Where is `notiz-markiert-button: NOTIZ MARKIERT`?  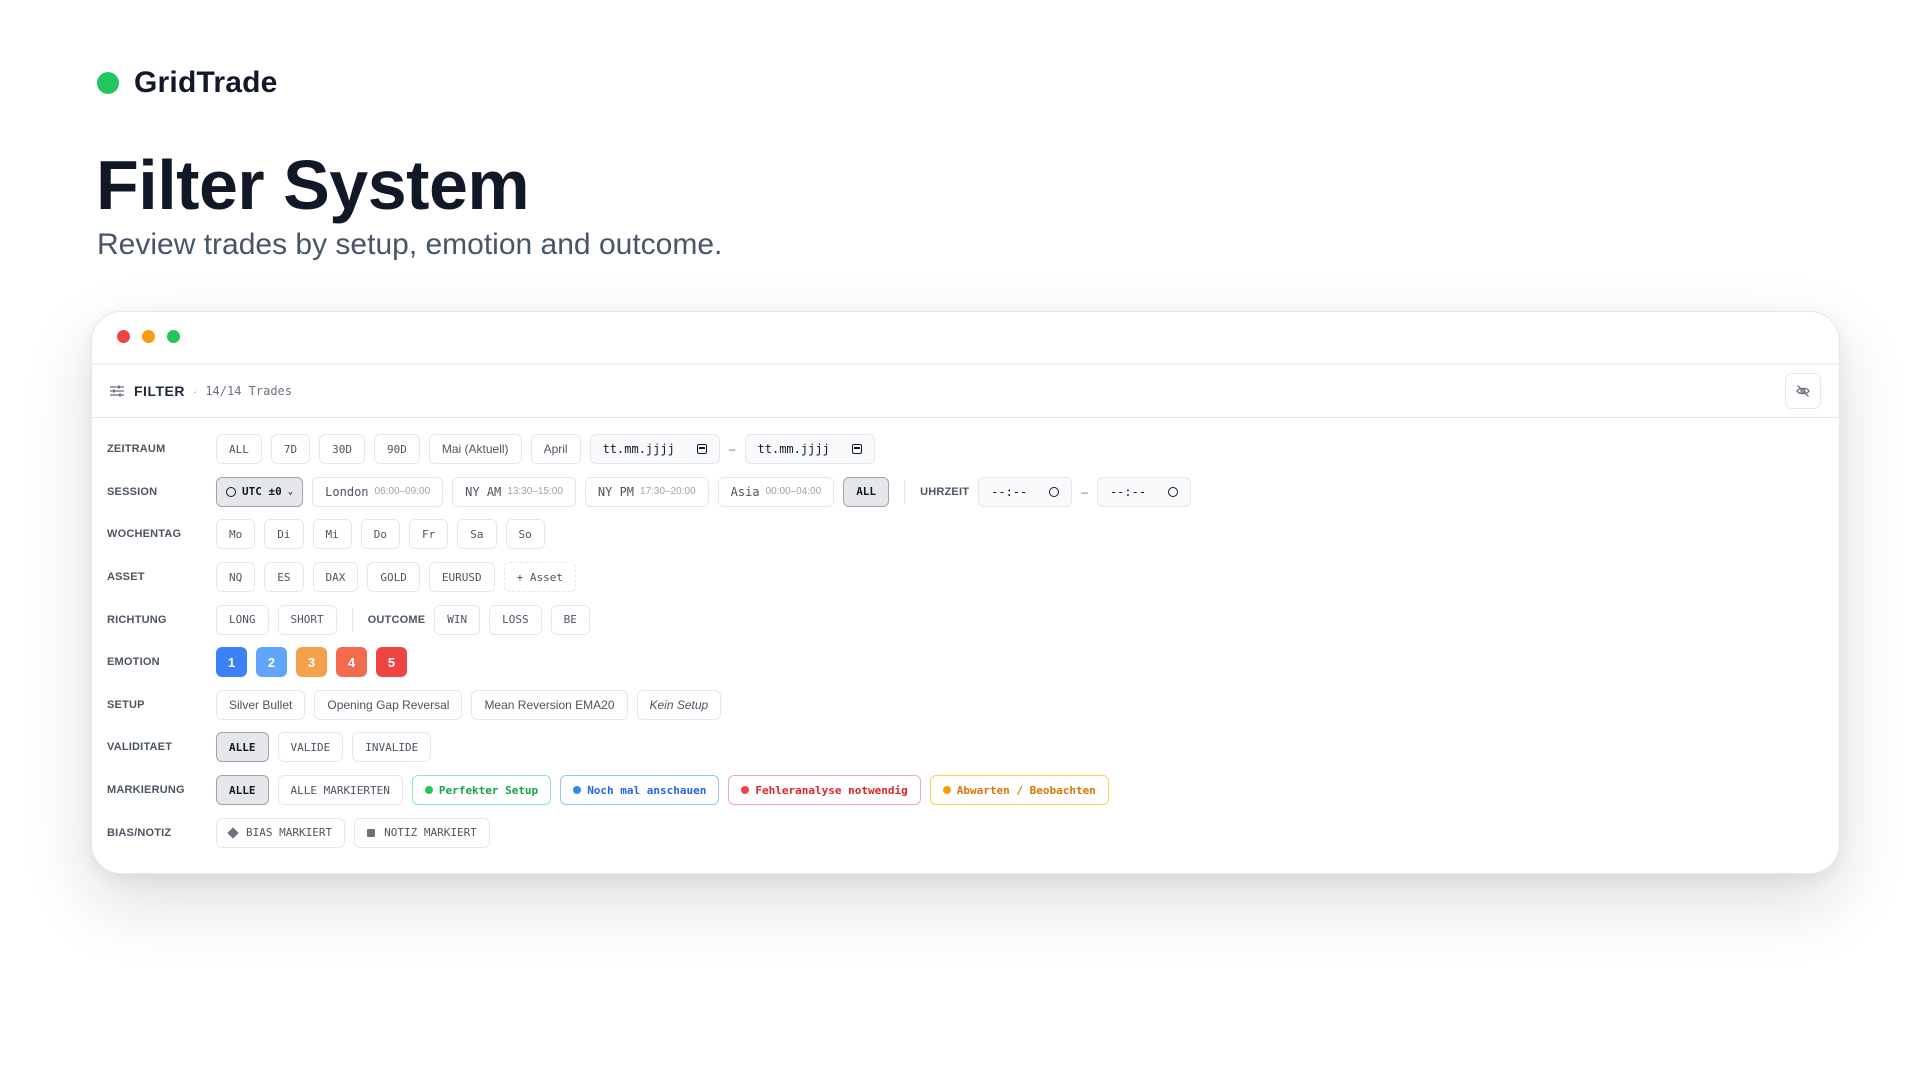 notiz-markiert-button: NOTIZ MARKIERT is located at coordinates (422, 832).